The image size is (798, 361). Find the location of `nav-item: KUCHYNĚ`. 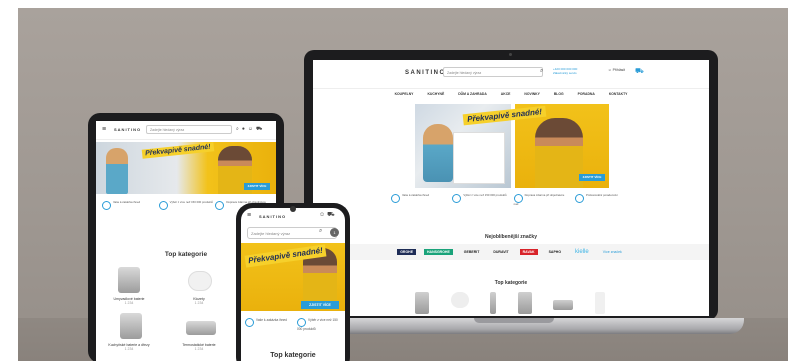

nav-item: KUCHYNĚ is located at coordinates (435, 94).